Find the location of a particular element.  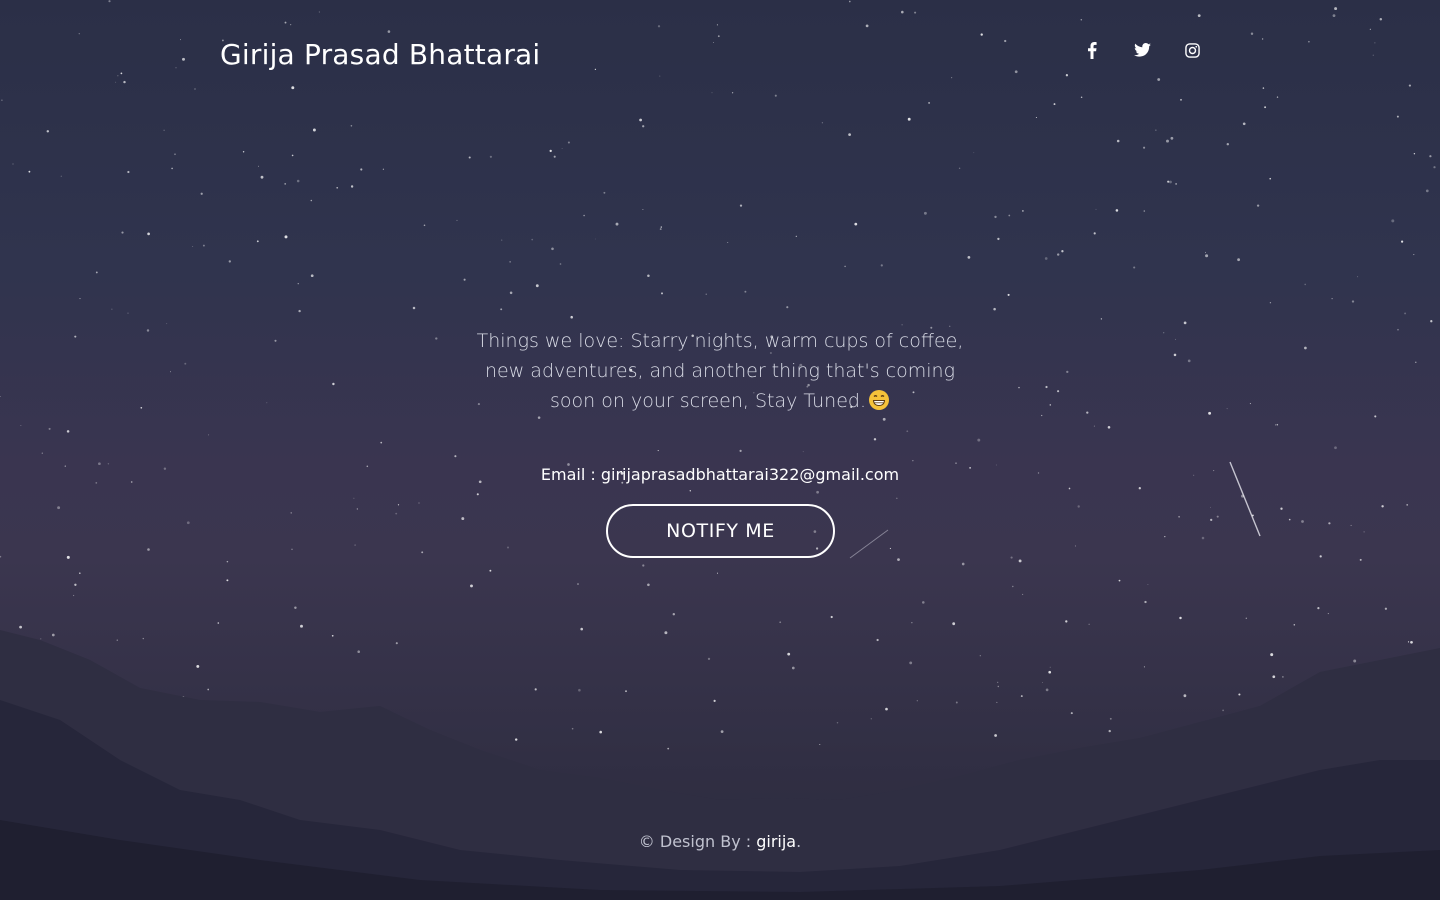

footer-prefix: © Design By : is located at coordinates (695, 841).